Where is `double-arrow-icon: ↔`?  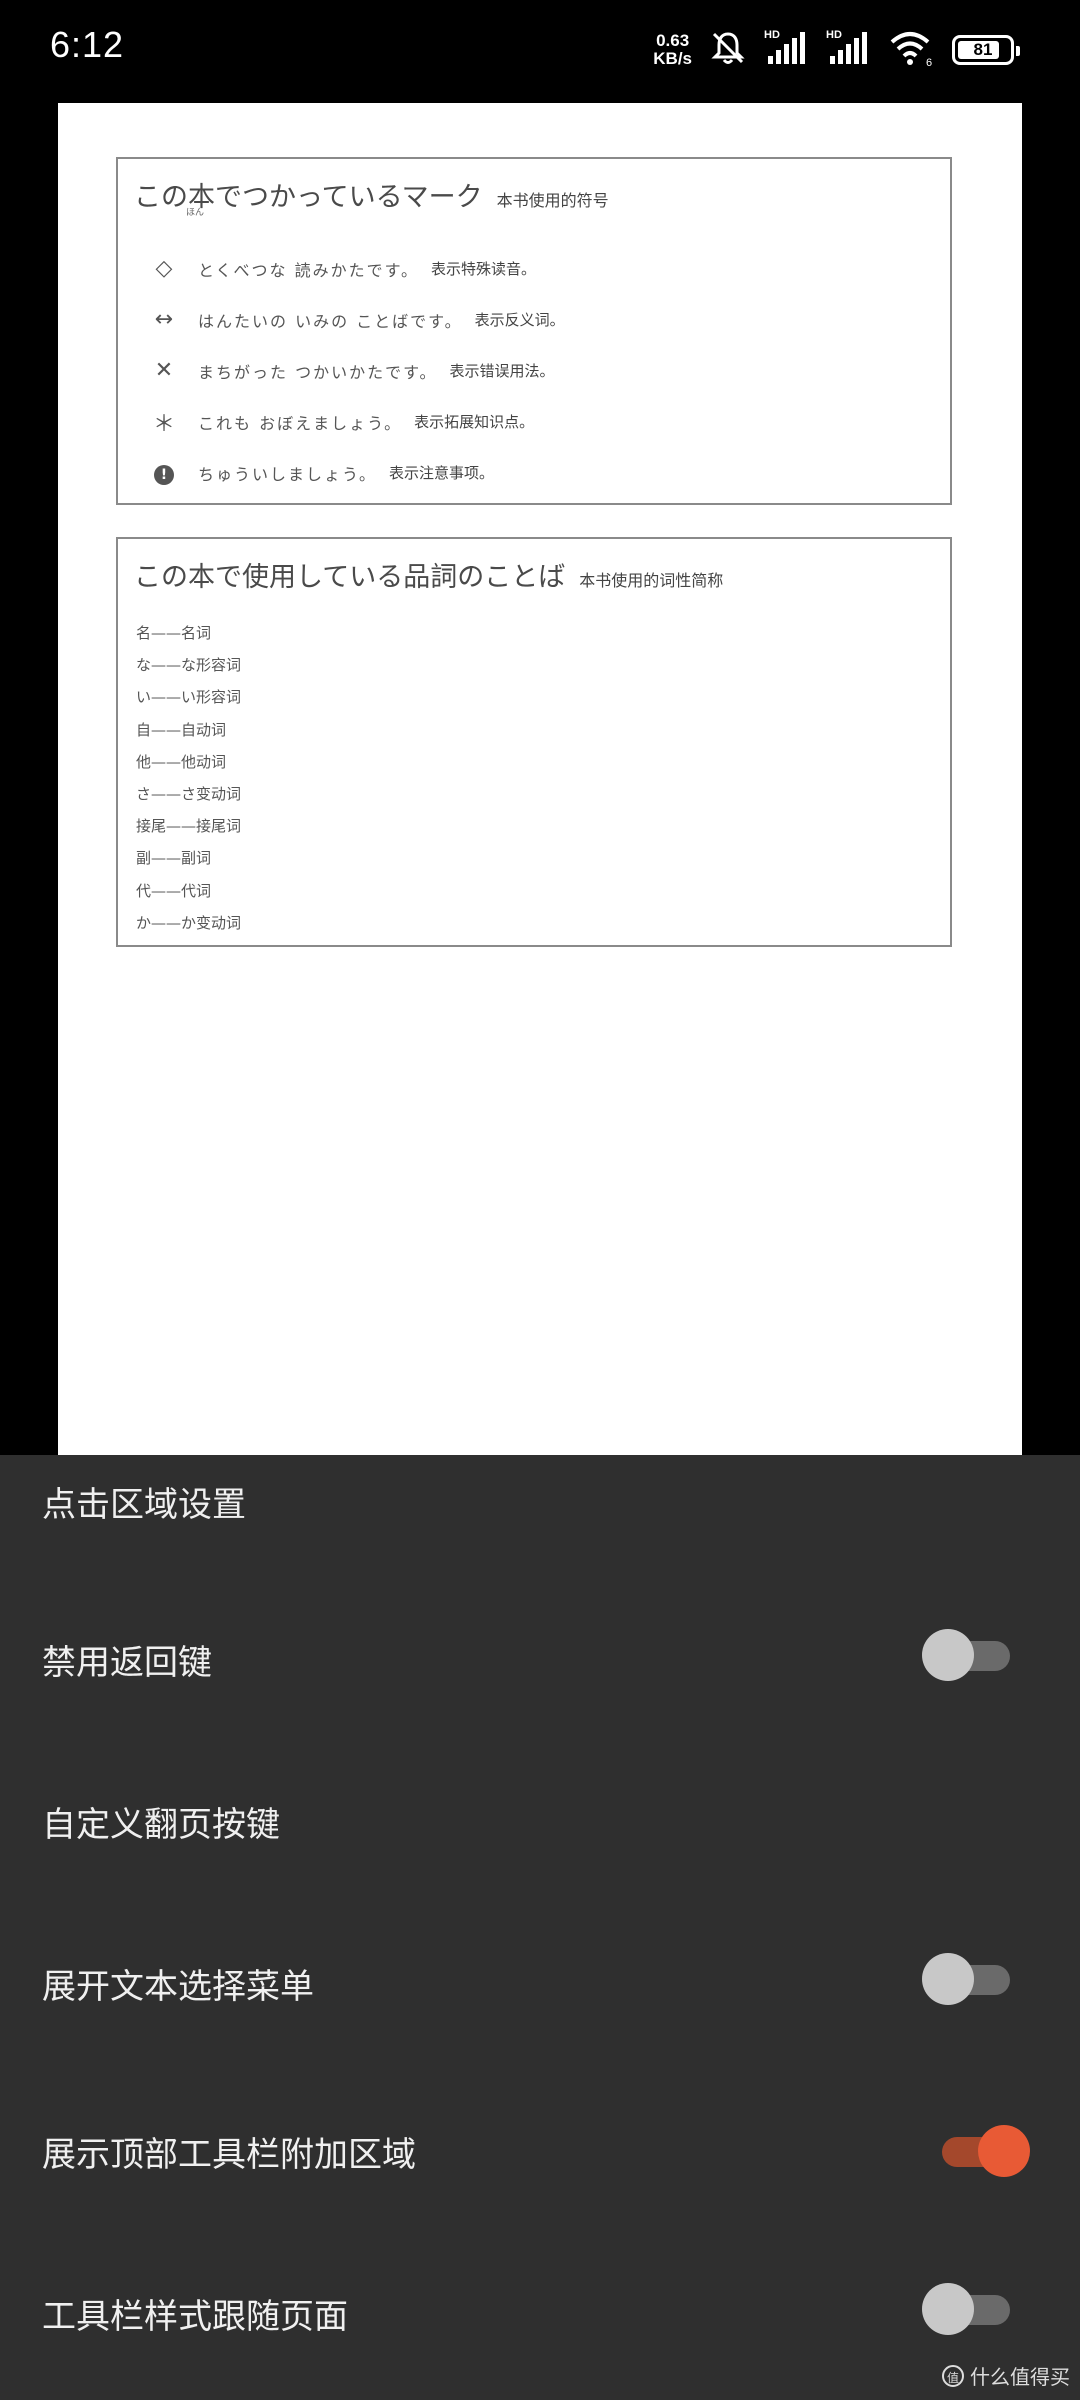
double-arrow-icon: ↔ is located at coordinates (164, 319).